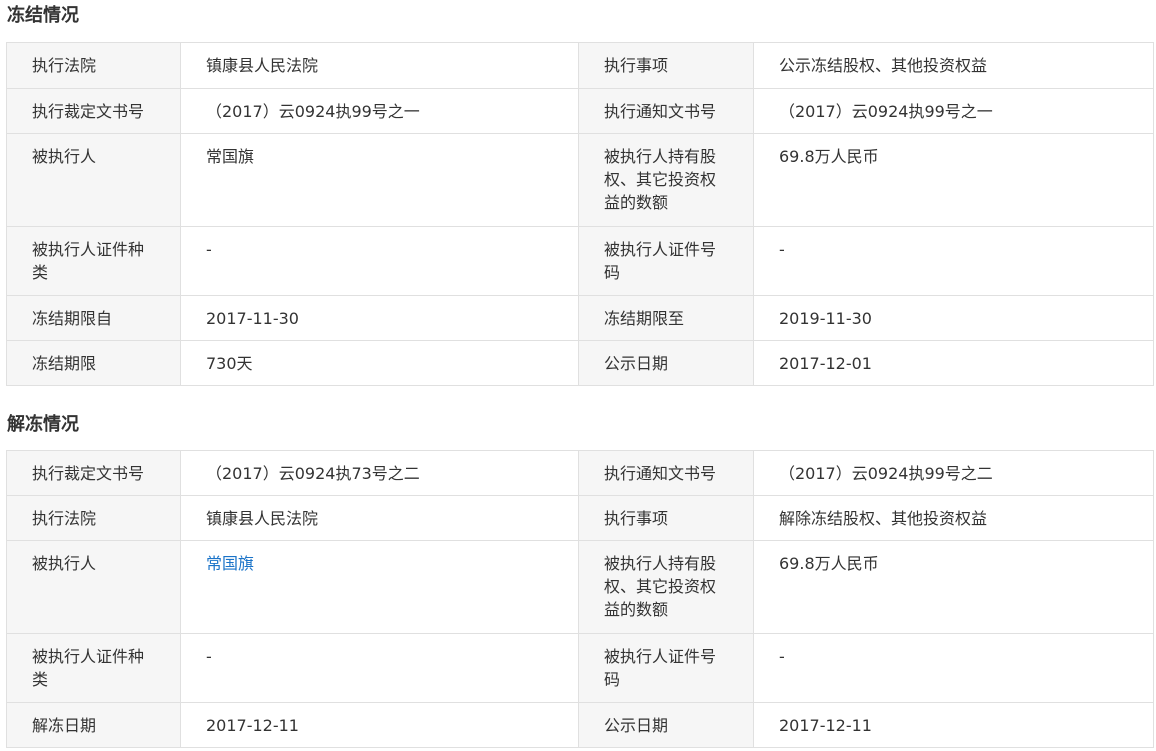 This screenshot has width=1156, height=751. What do you see at coordinates (93, 318) in the screenshot?
I see `field-label: 冻结期限自` at bounding box center [93, 318].